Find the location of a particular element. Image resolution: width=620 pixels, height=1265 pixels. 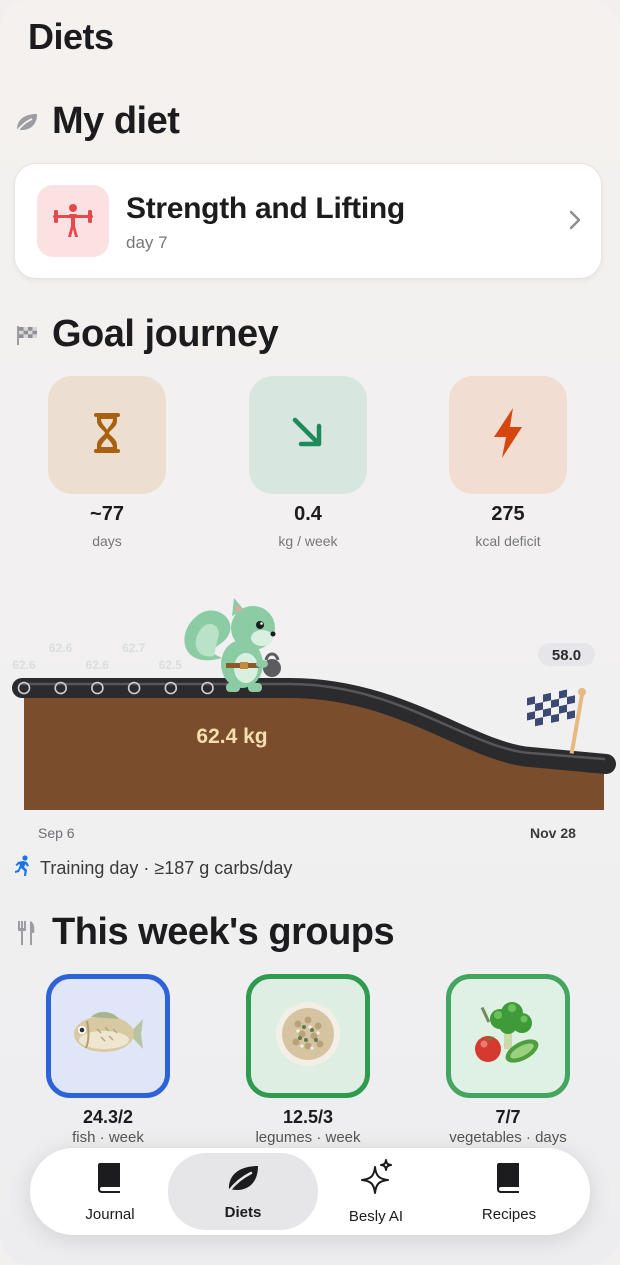

group-legumes-tile is located at coordinates (308, 1036).